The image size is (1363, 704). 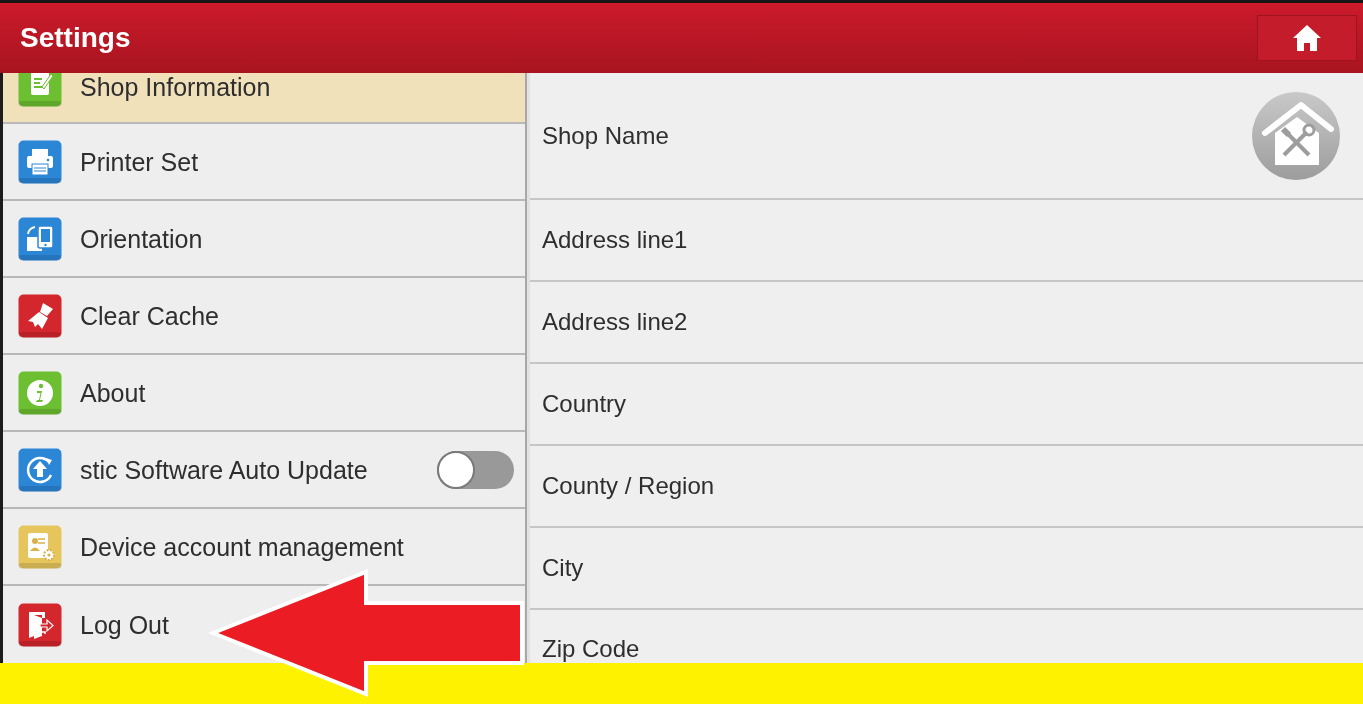 I want to click on door-exit-icon, so click(x=40, y=624).